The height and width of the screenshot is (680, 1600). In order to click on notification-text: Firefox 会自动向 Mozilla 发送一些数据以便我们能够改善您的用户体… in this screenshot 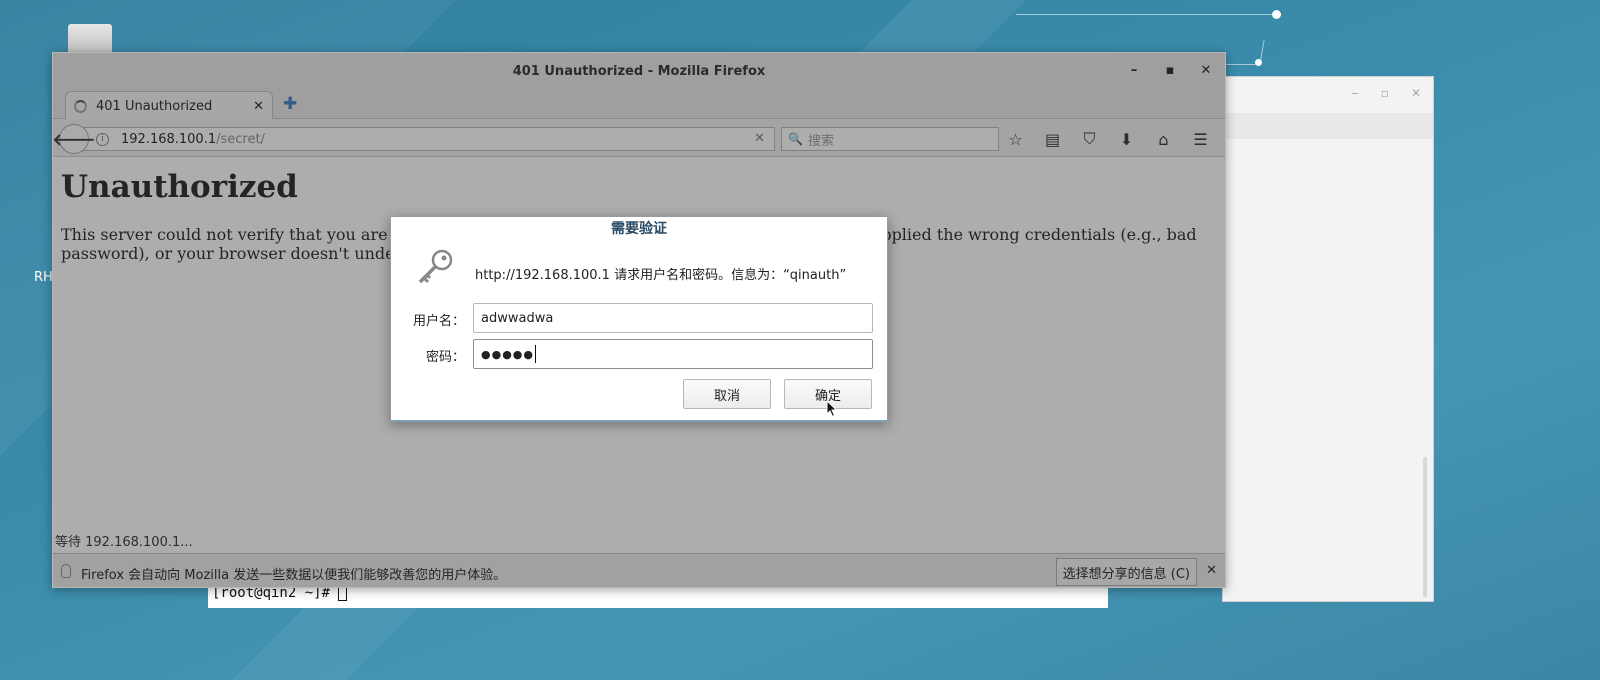, I will do `click(294, 575)`.